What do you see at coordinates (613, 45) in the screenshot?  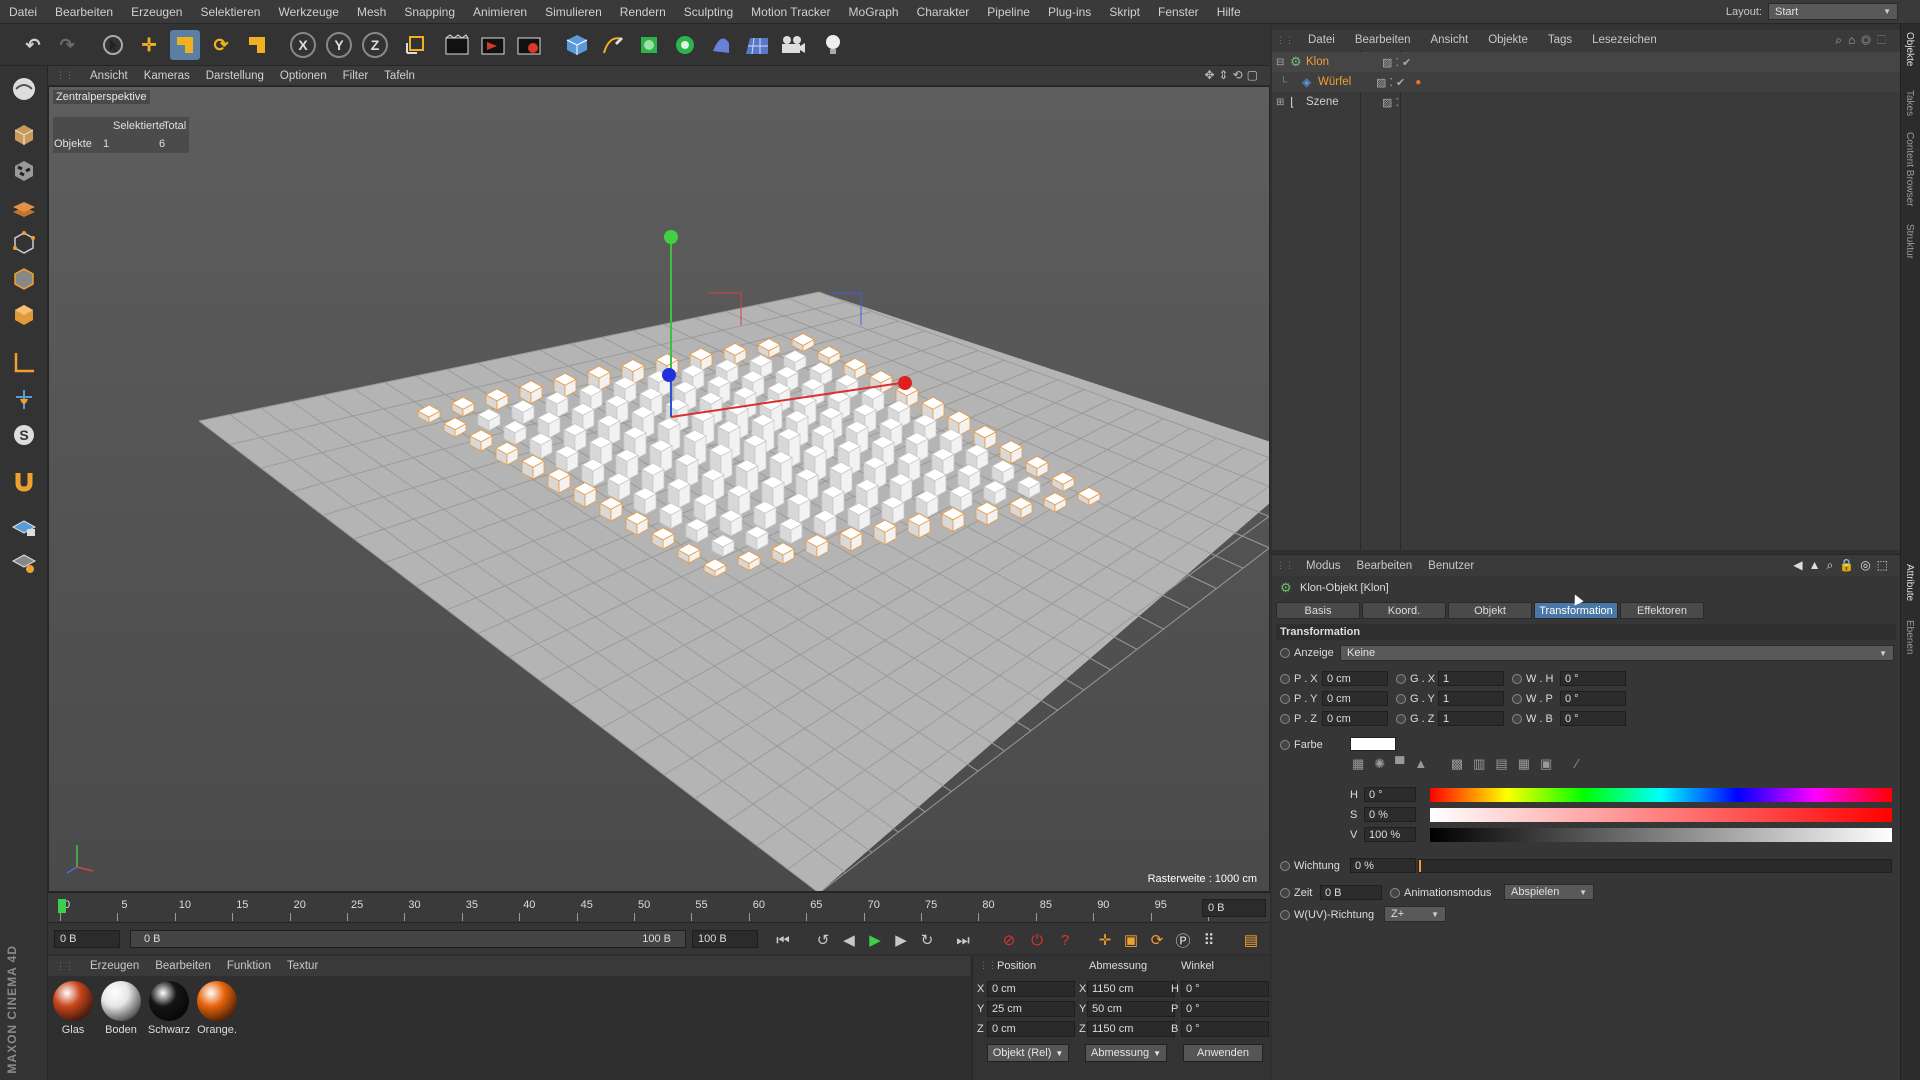 I see `spline-pen-icon` at bounding box center [613, 45].